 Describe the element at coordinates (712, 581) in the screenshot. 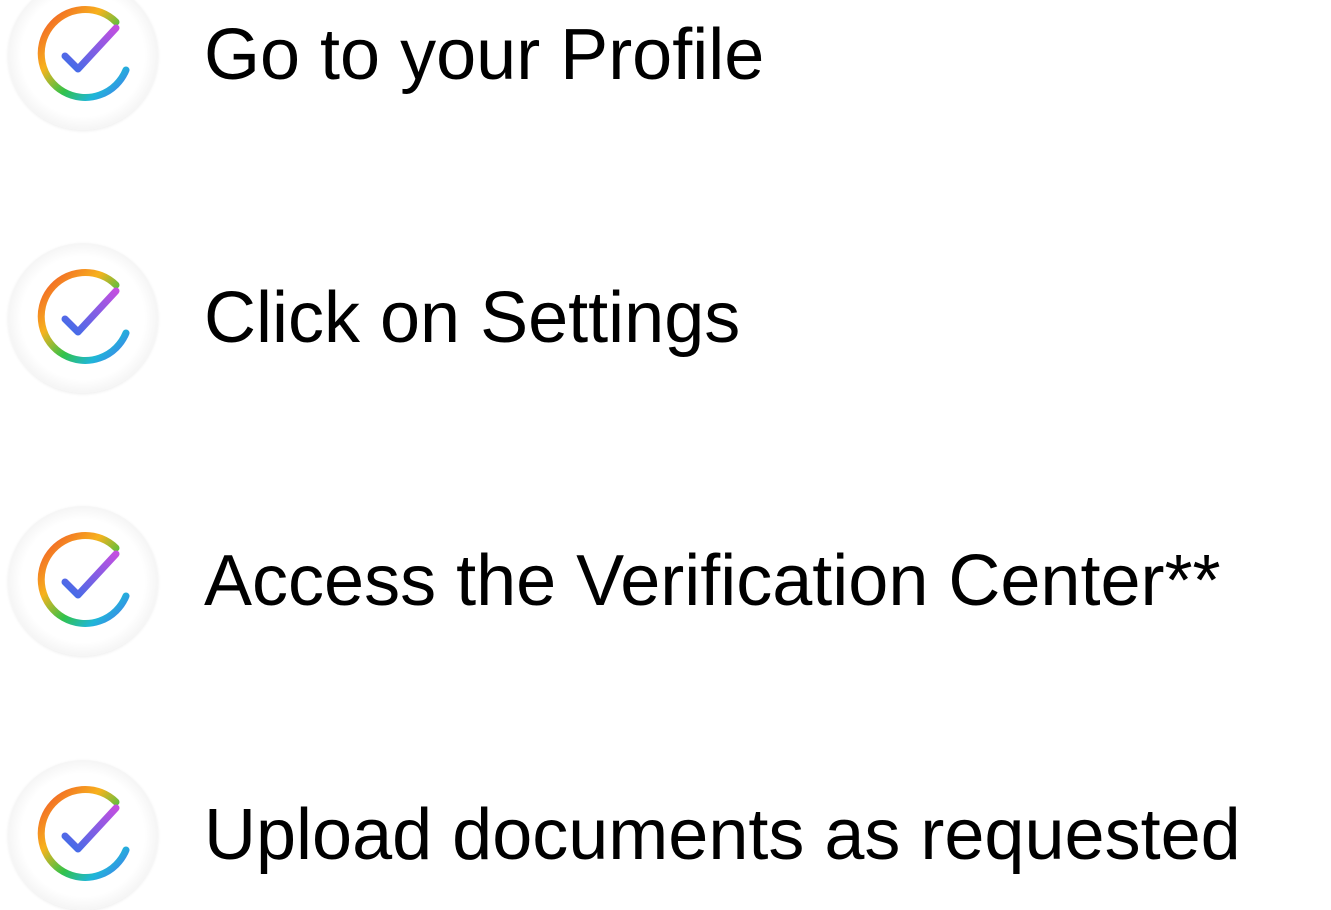

I see `step-label: Access the Verification Center**` at that location.